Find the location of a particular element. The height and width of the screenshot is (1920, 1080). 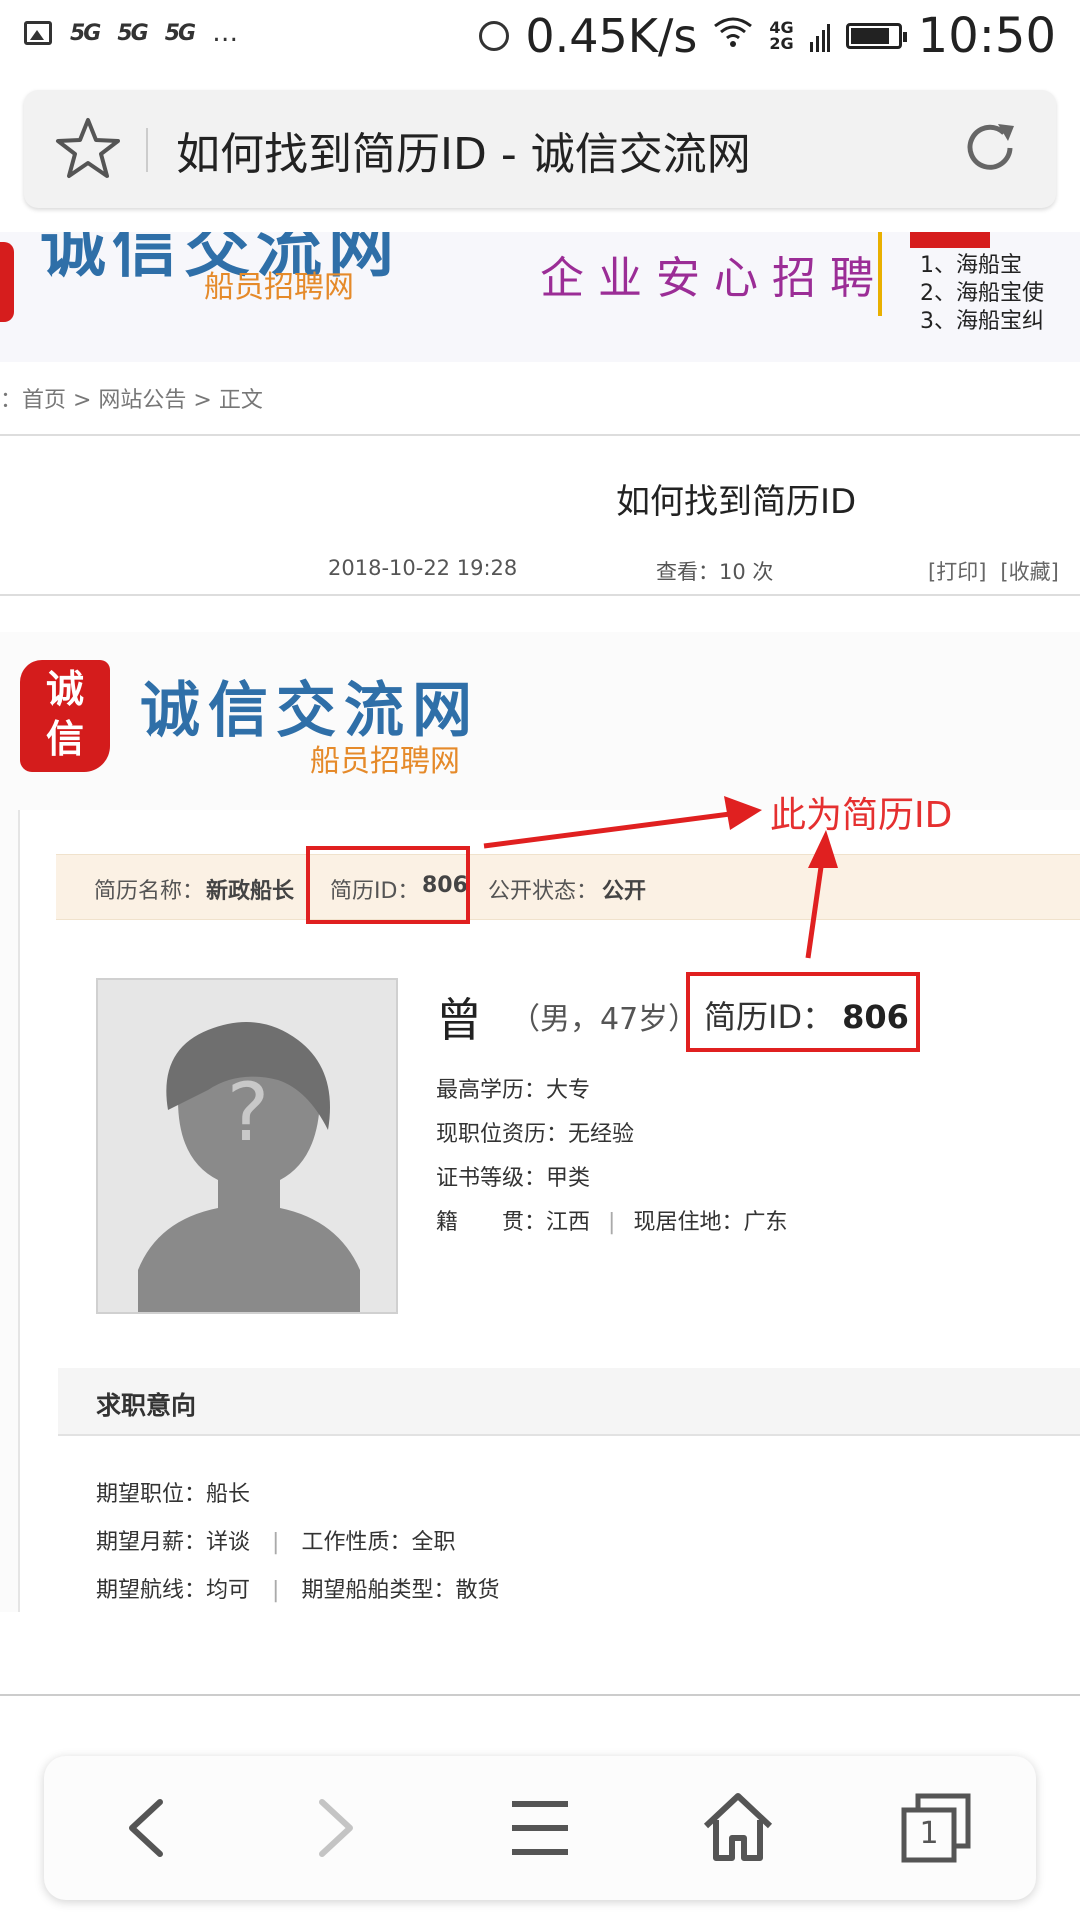

education: 最高学历：大专 is located at coordinates (513, 1090).